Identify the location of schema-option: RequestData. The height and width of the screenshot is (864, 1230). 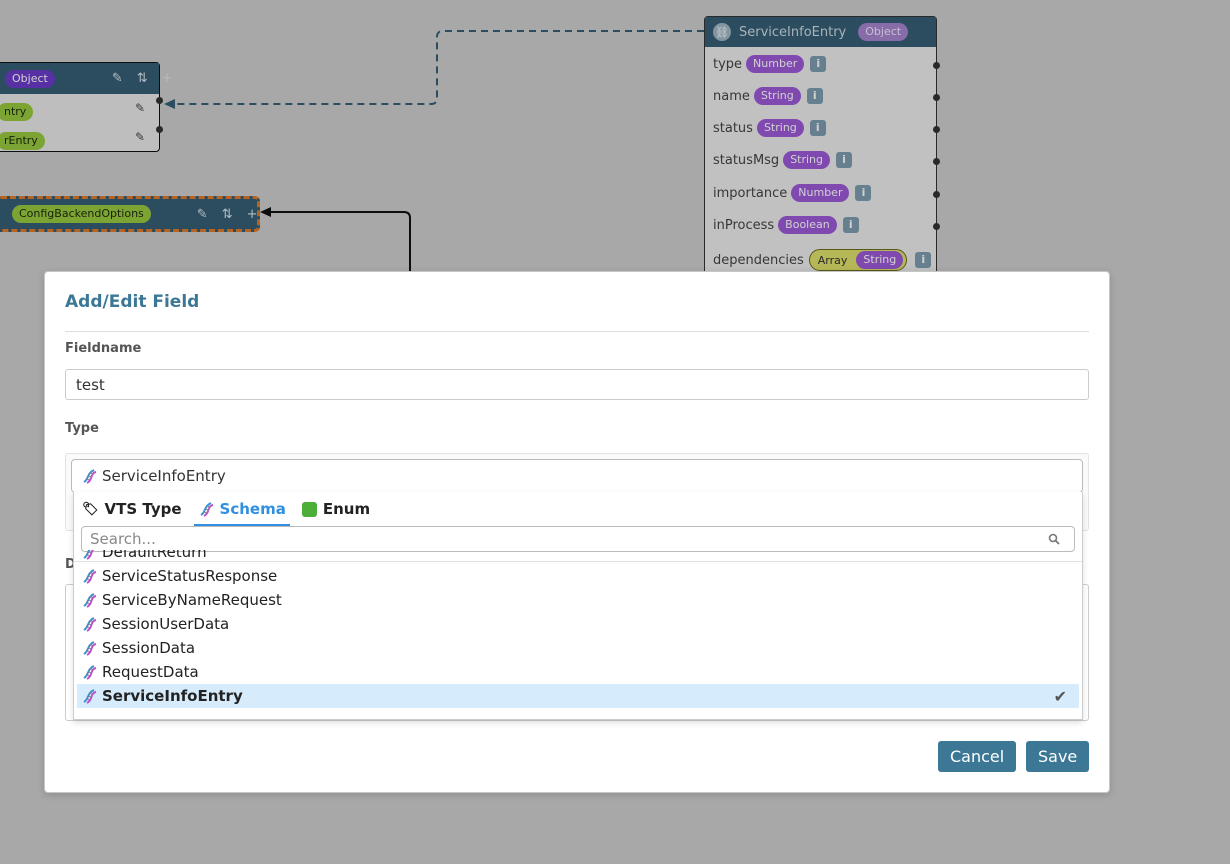
(578, 672).